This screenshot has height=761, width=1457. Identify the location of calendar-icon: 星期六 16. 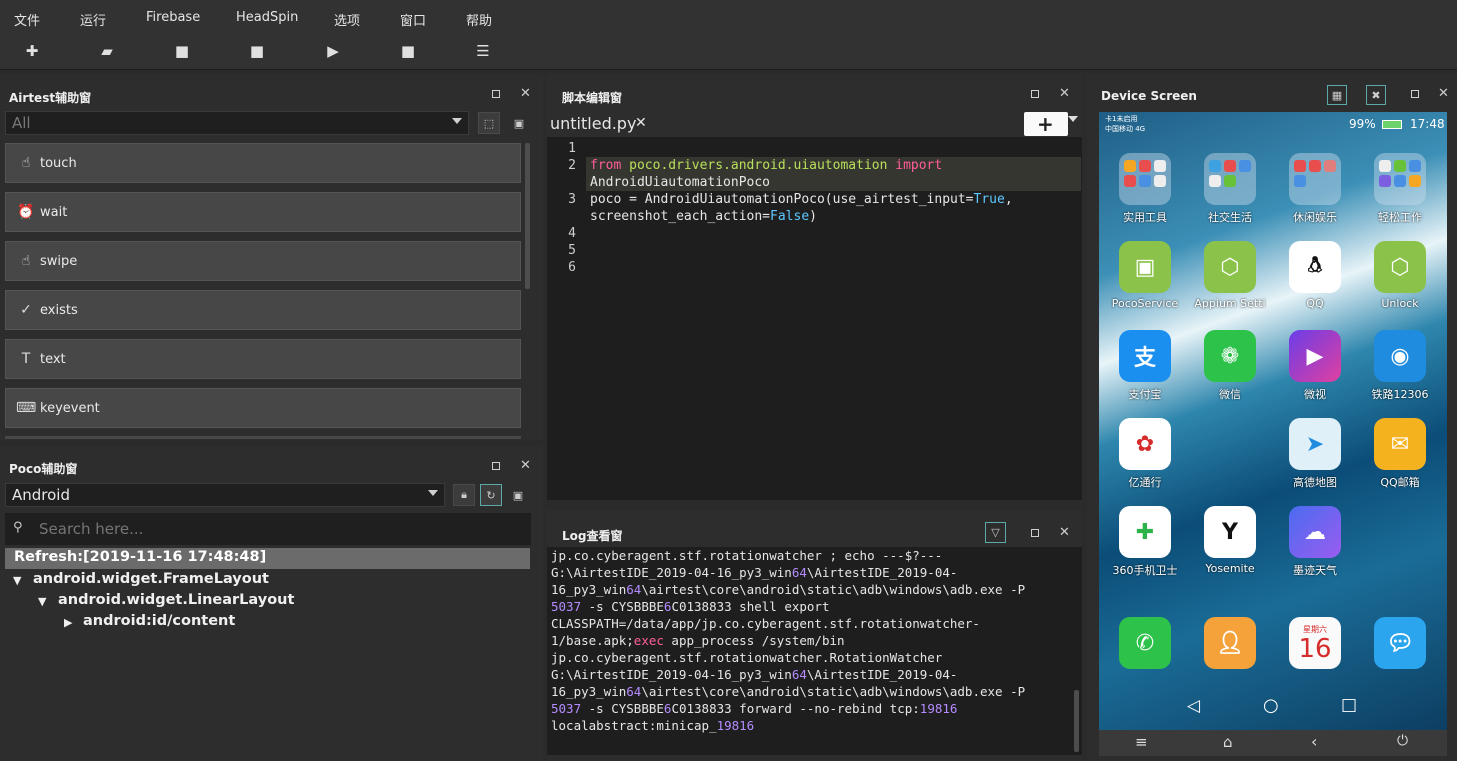
(1315, 643).